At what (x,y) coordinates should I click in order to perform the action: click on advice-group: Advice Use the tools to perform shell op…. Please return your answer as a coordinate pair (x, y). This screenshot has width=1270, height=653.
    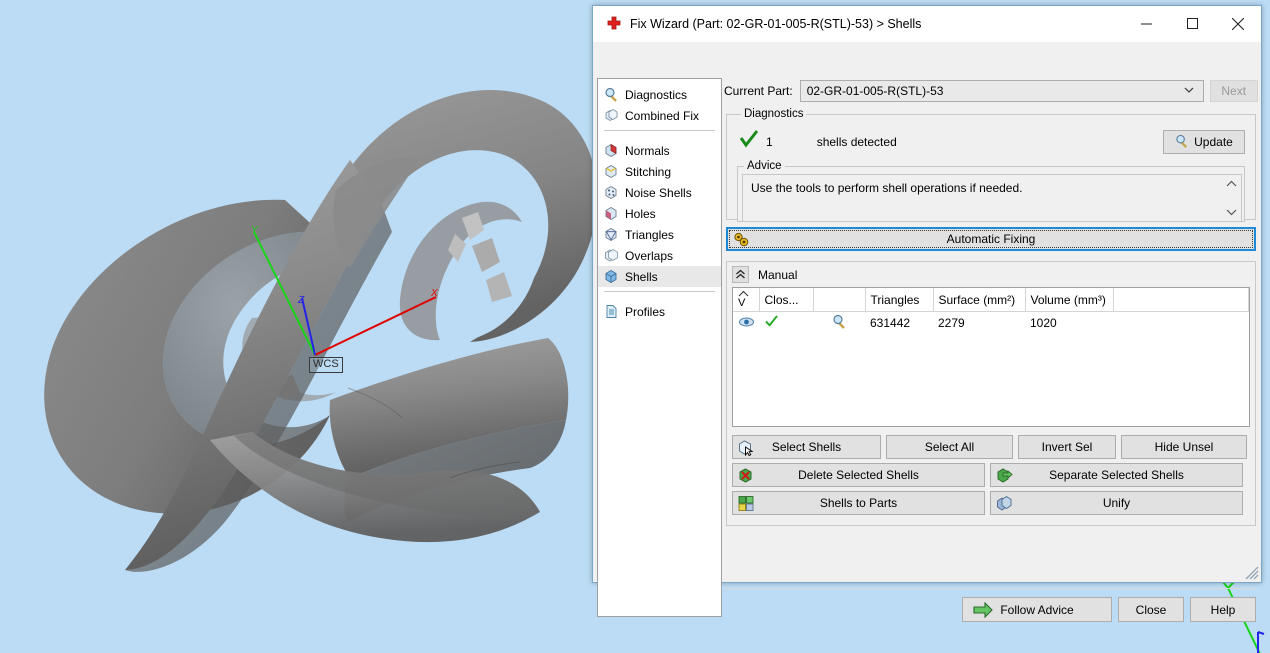
    Looking at the image, I should click on (991, 191).